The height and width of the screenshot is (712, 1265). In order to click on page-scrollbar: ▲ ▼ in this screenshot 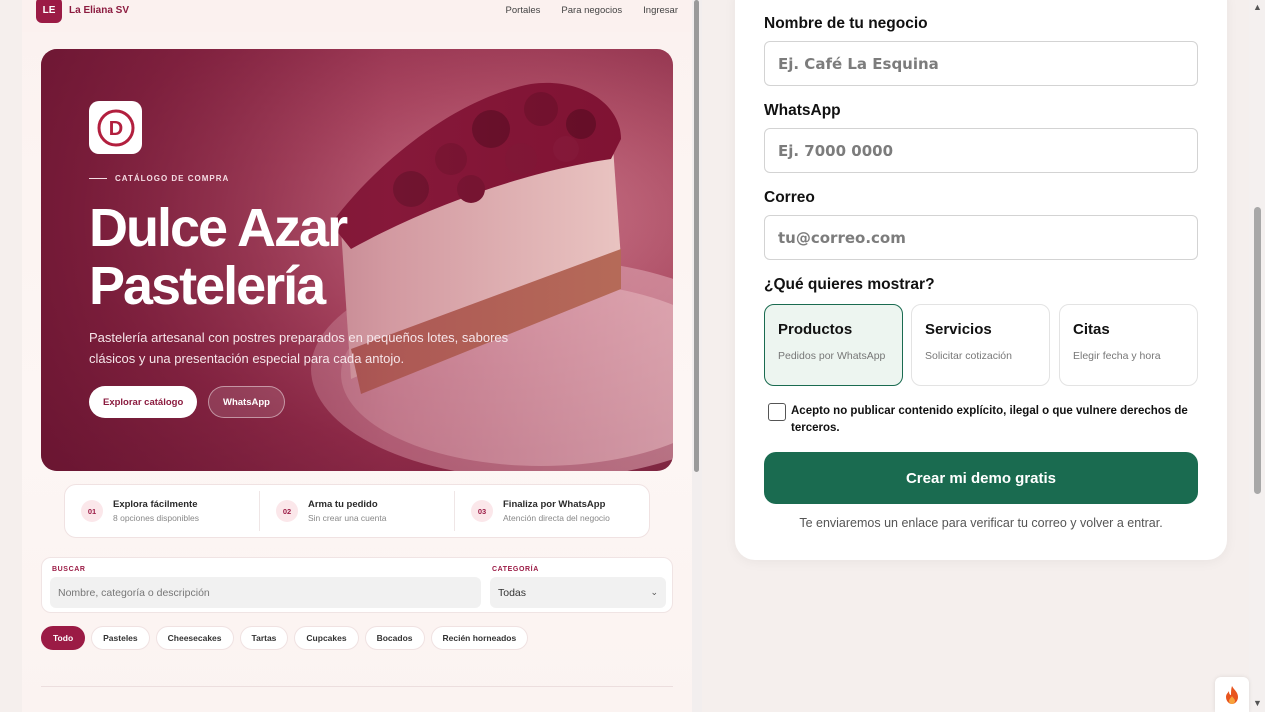, I will do `click(1257, 356)`.